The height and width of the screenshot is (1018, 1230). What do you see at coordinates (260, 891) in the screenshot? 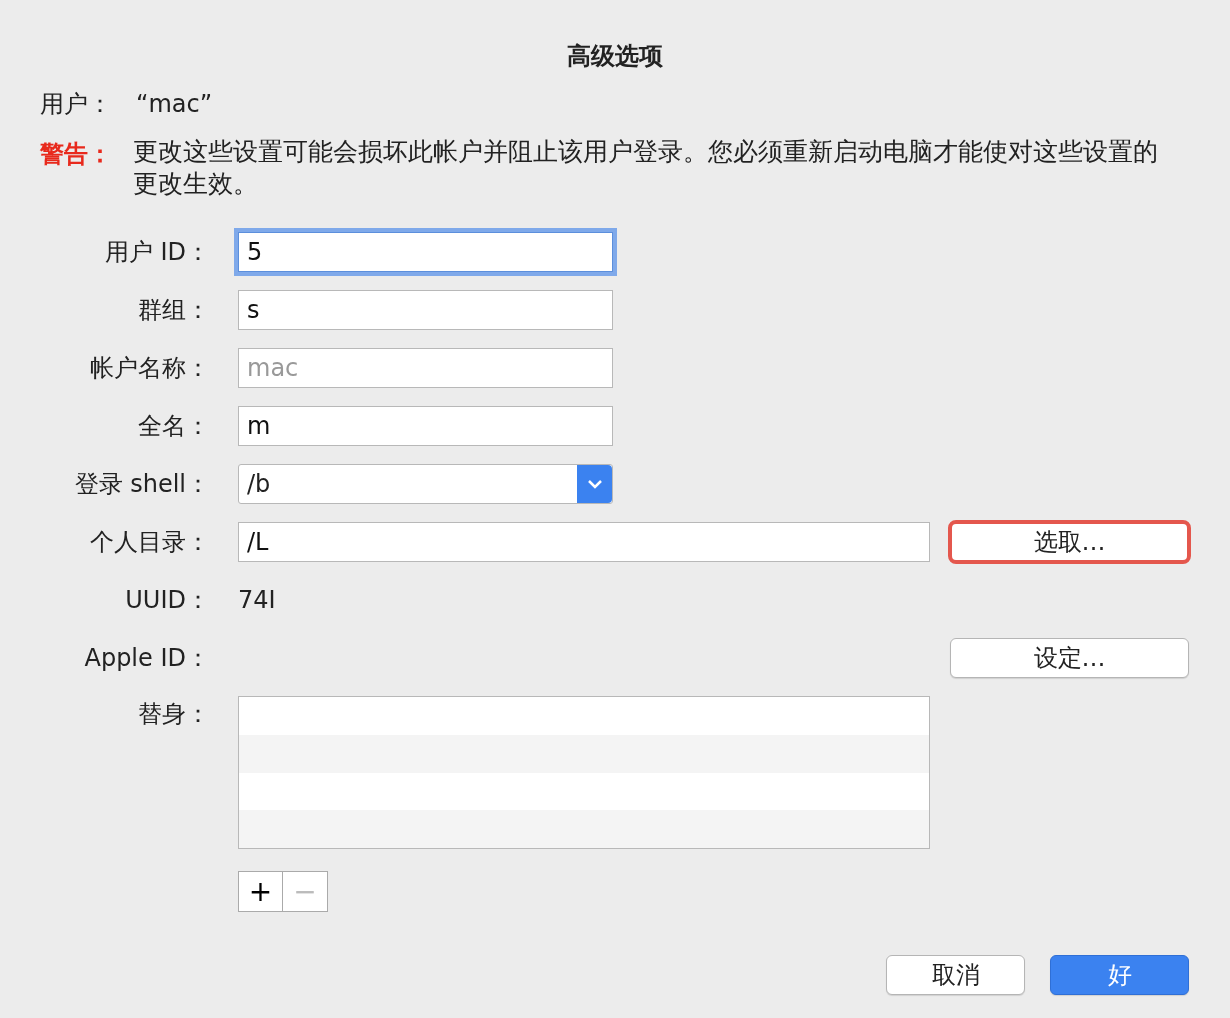
I see `add-button: +` at bounding box center [260, 891].